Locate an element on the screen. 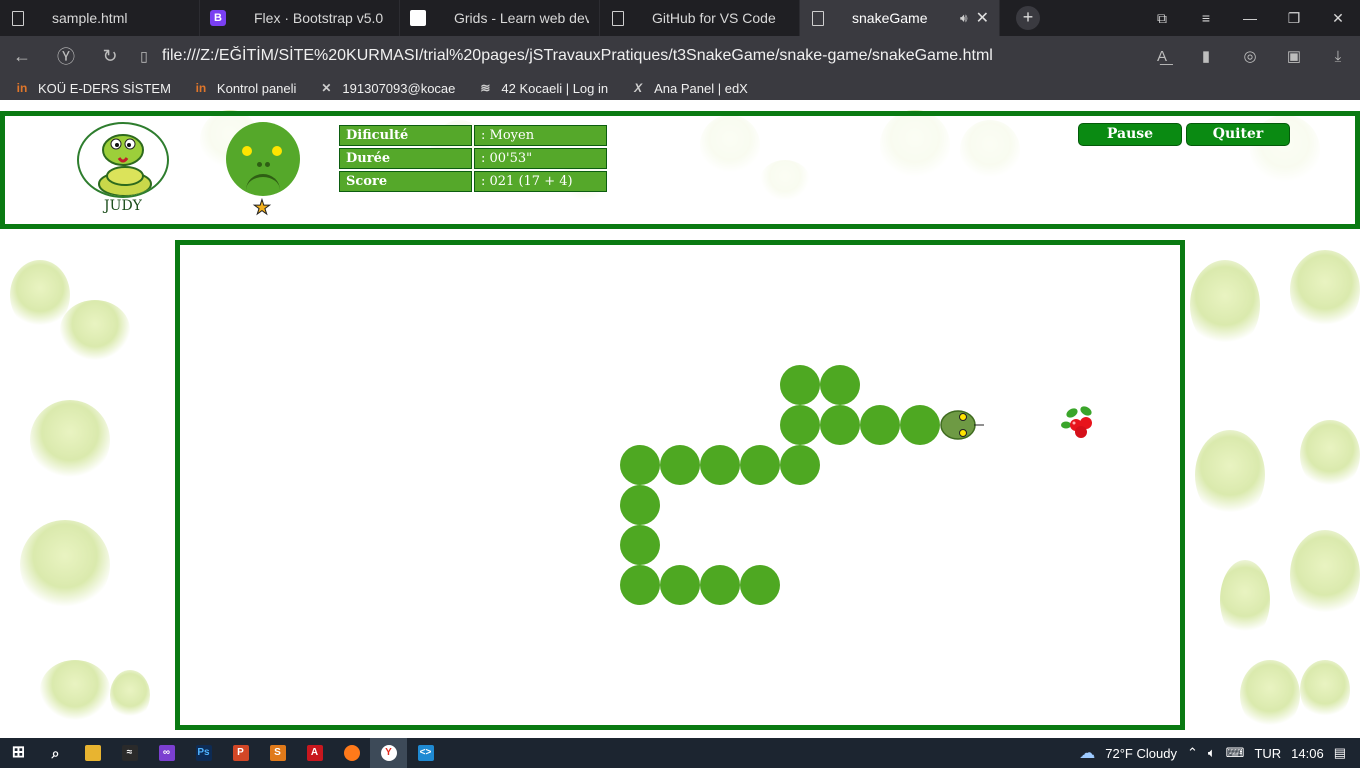 The image size is (1360, 768). pause-button: Pause is located at coordinates (1130, 134).